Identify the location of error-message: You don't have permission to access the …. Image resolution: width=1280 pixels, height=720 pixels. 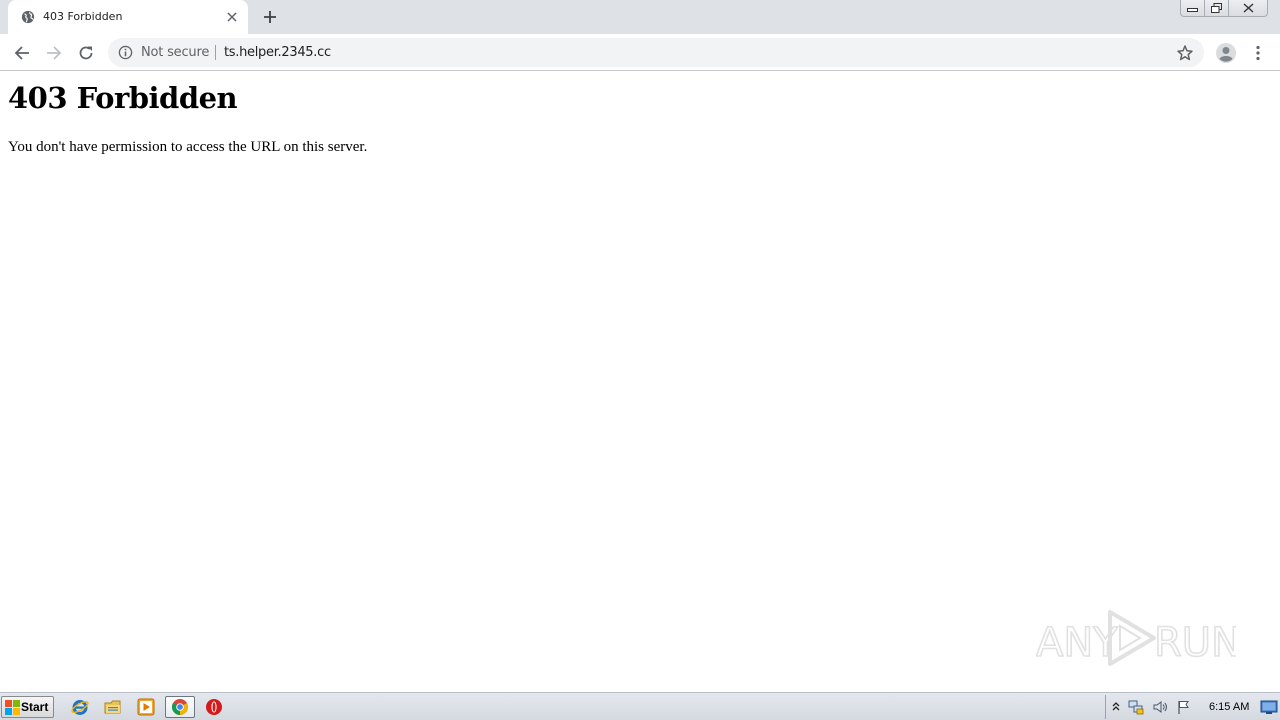
(188, 147).